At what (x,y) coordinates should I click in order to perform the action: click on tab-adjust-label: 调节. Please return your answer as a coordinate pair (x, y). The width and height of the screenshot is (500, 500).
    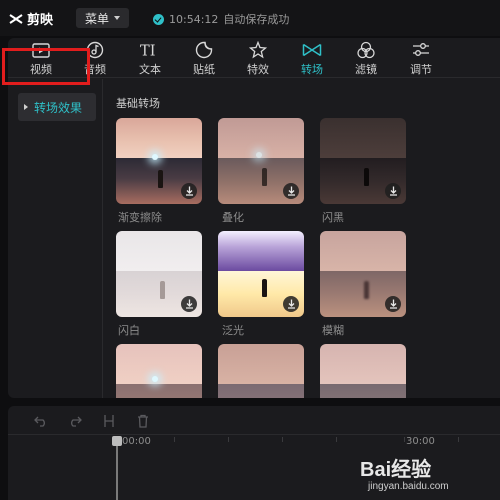
    Looking at the image, I should click on (421, 69).